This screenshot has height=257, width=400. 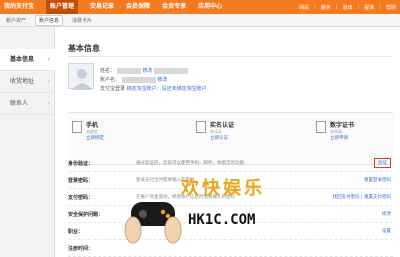 I want to click on row-label: 身份验证：, so click(x=81, y=164).